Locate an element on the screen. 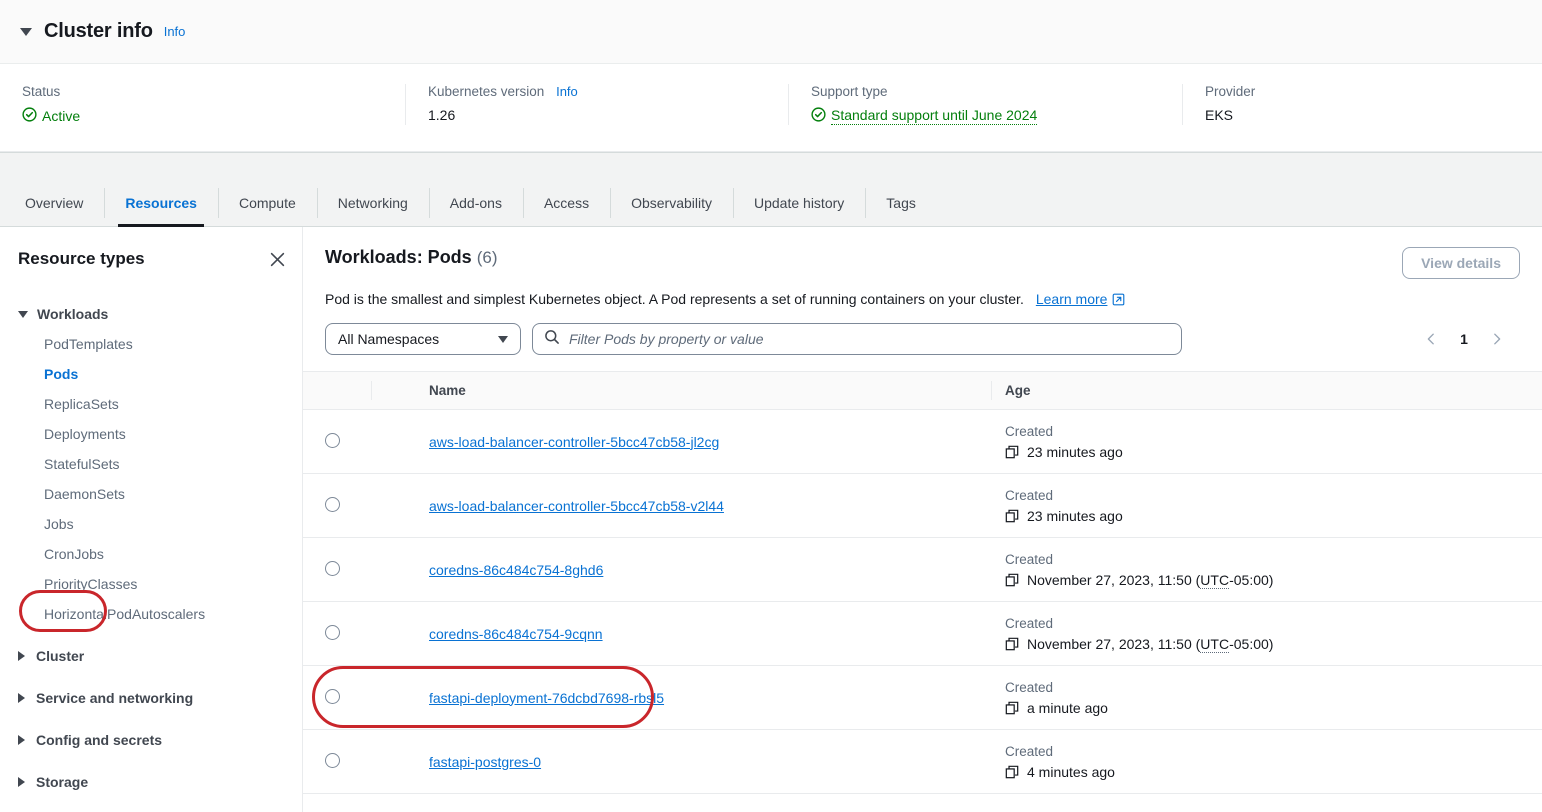 Image resolution: width=1542 pixels, height=812 pixels. tab-resources: Resources is located at coordinates (161, 203).